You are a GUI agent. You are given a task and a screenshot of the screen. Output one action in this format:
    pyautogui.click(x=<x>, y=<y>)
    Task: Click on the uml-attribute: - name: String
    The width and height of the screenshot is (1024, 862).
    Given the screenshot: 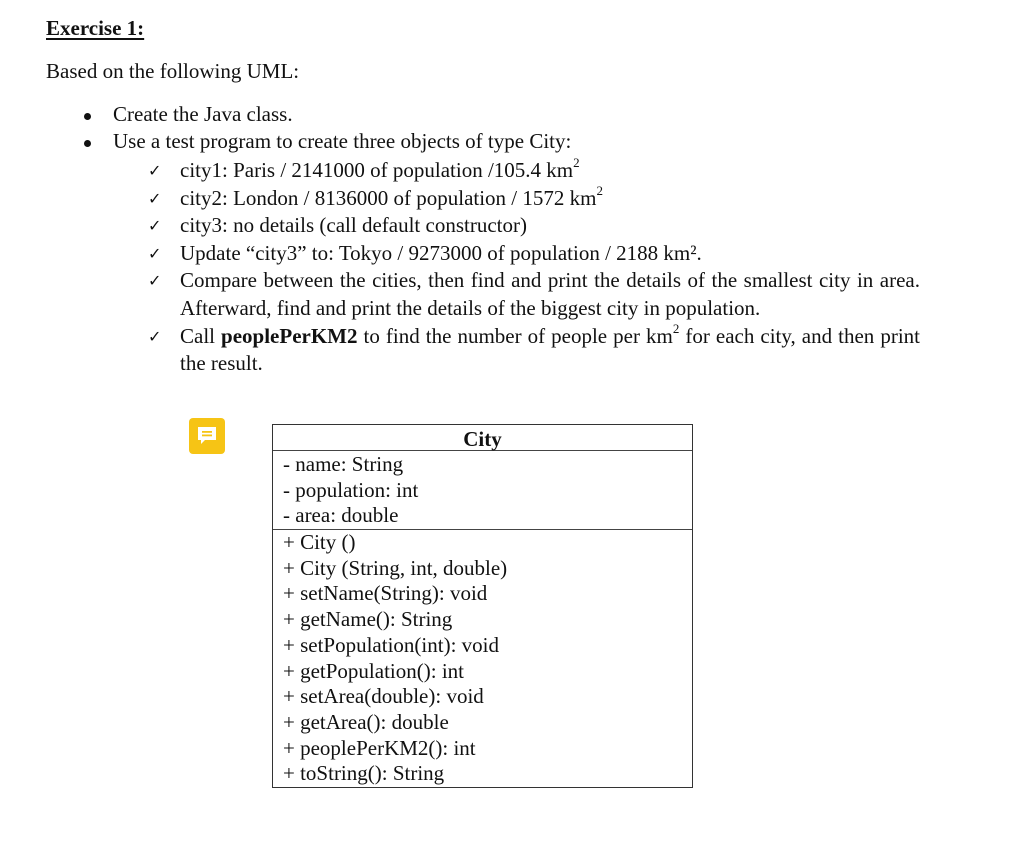 What is the action you would take?
    pyautogui.click(x=343, y=464)
    